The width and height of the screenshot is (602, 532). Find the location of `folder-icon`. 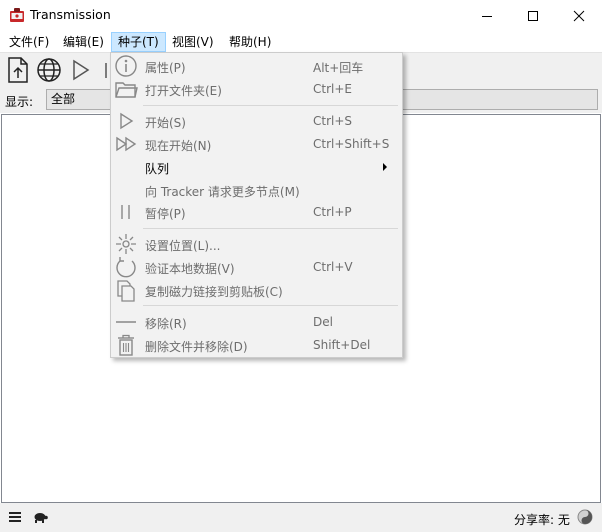

folder-icon is located at coordinates (126, 90).